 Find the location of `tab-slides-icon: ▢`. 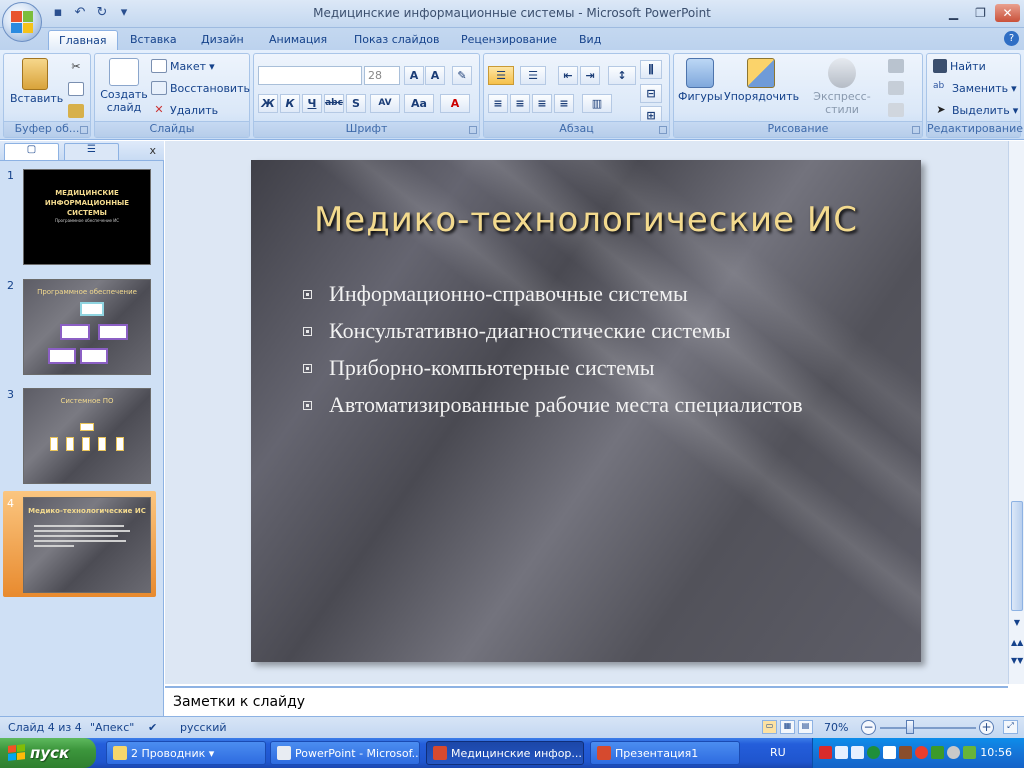

tab-slides-icon: ▢ is located at coordinates (31, 151).